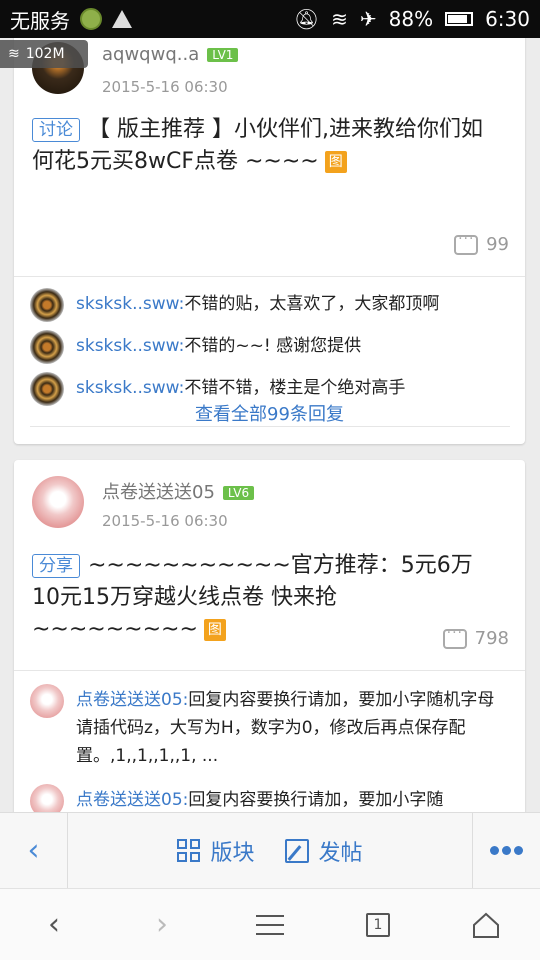 This screenshot has height=960, width=540. I want to click on chevron-right-icon: ›, so click(162, 924).